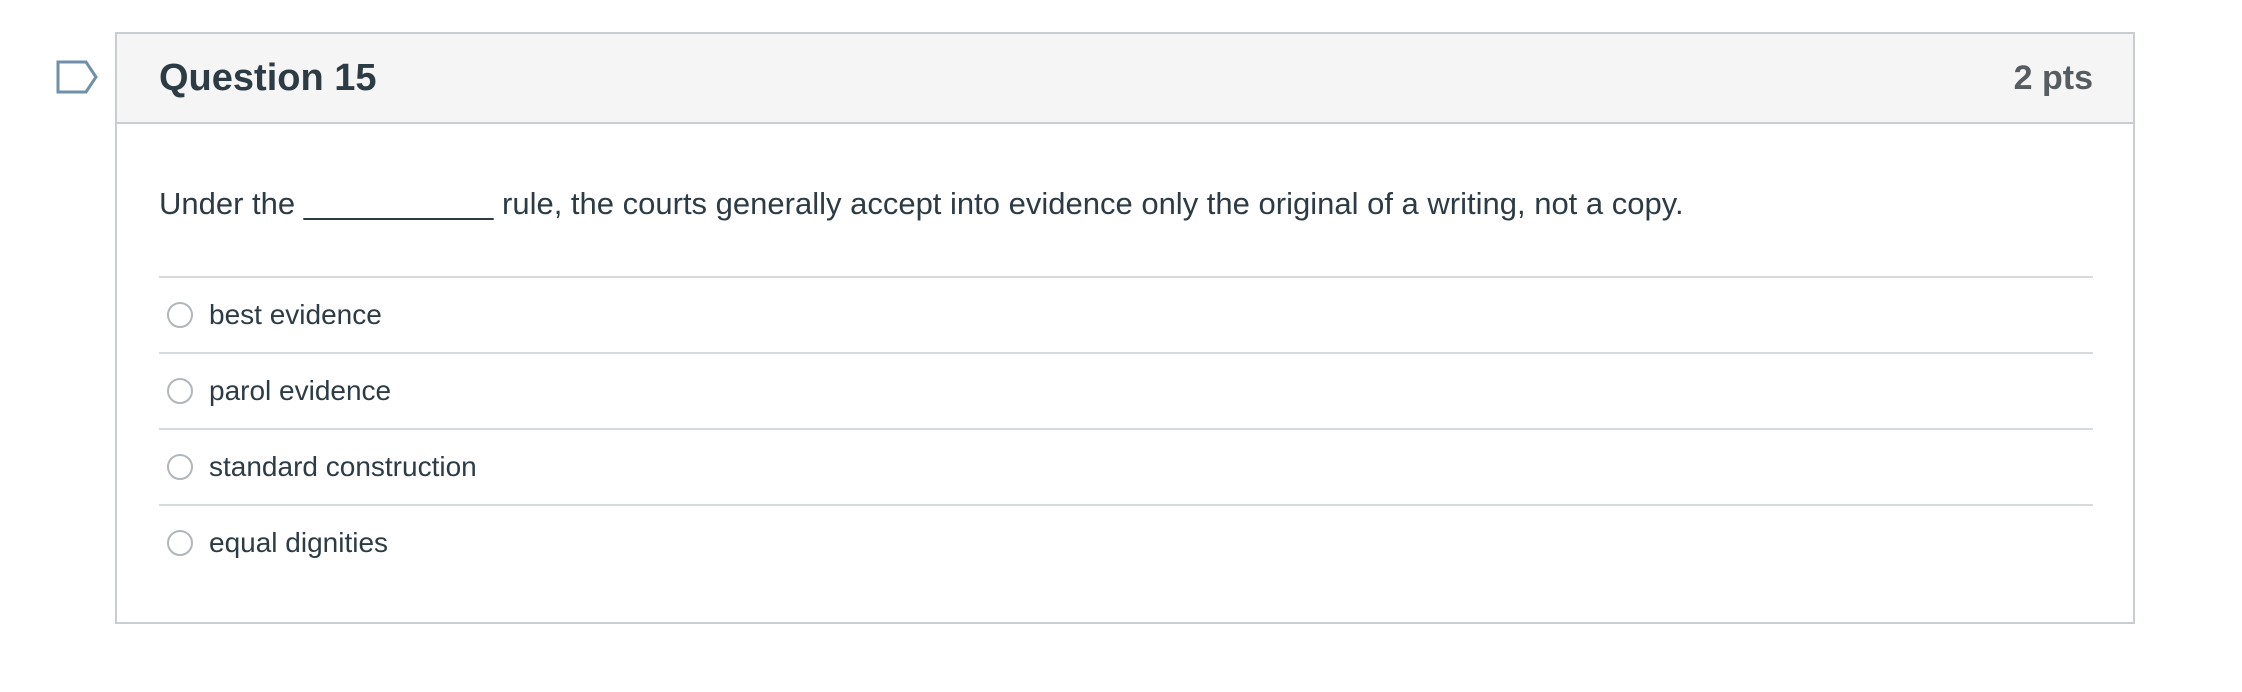 Image resolution: width=2242 pixels, height=692 pixels. Describe the element at coordinates (299, 542) in the screenshot. I see `answer-label: equal dignities` at that location.